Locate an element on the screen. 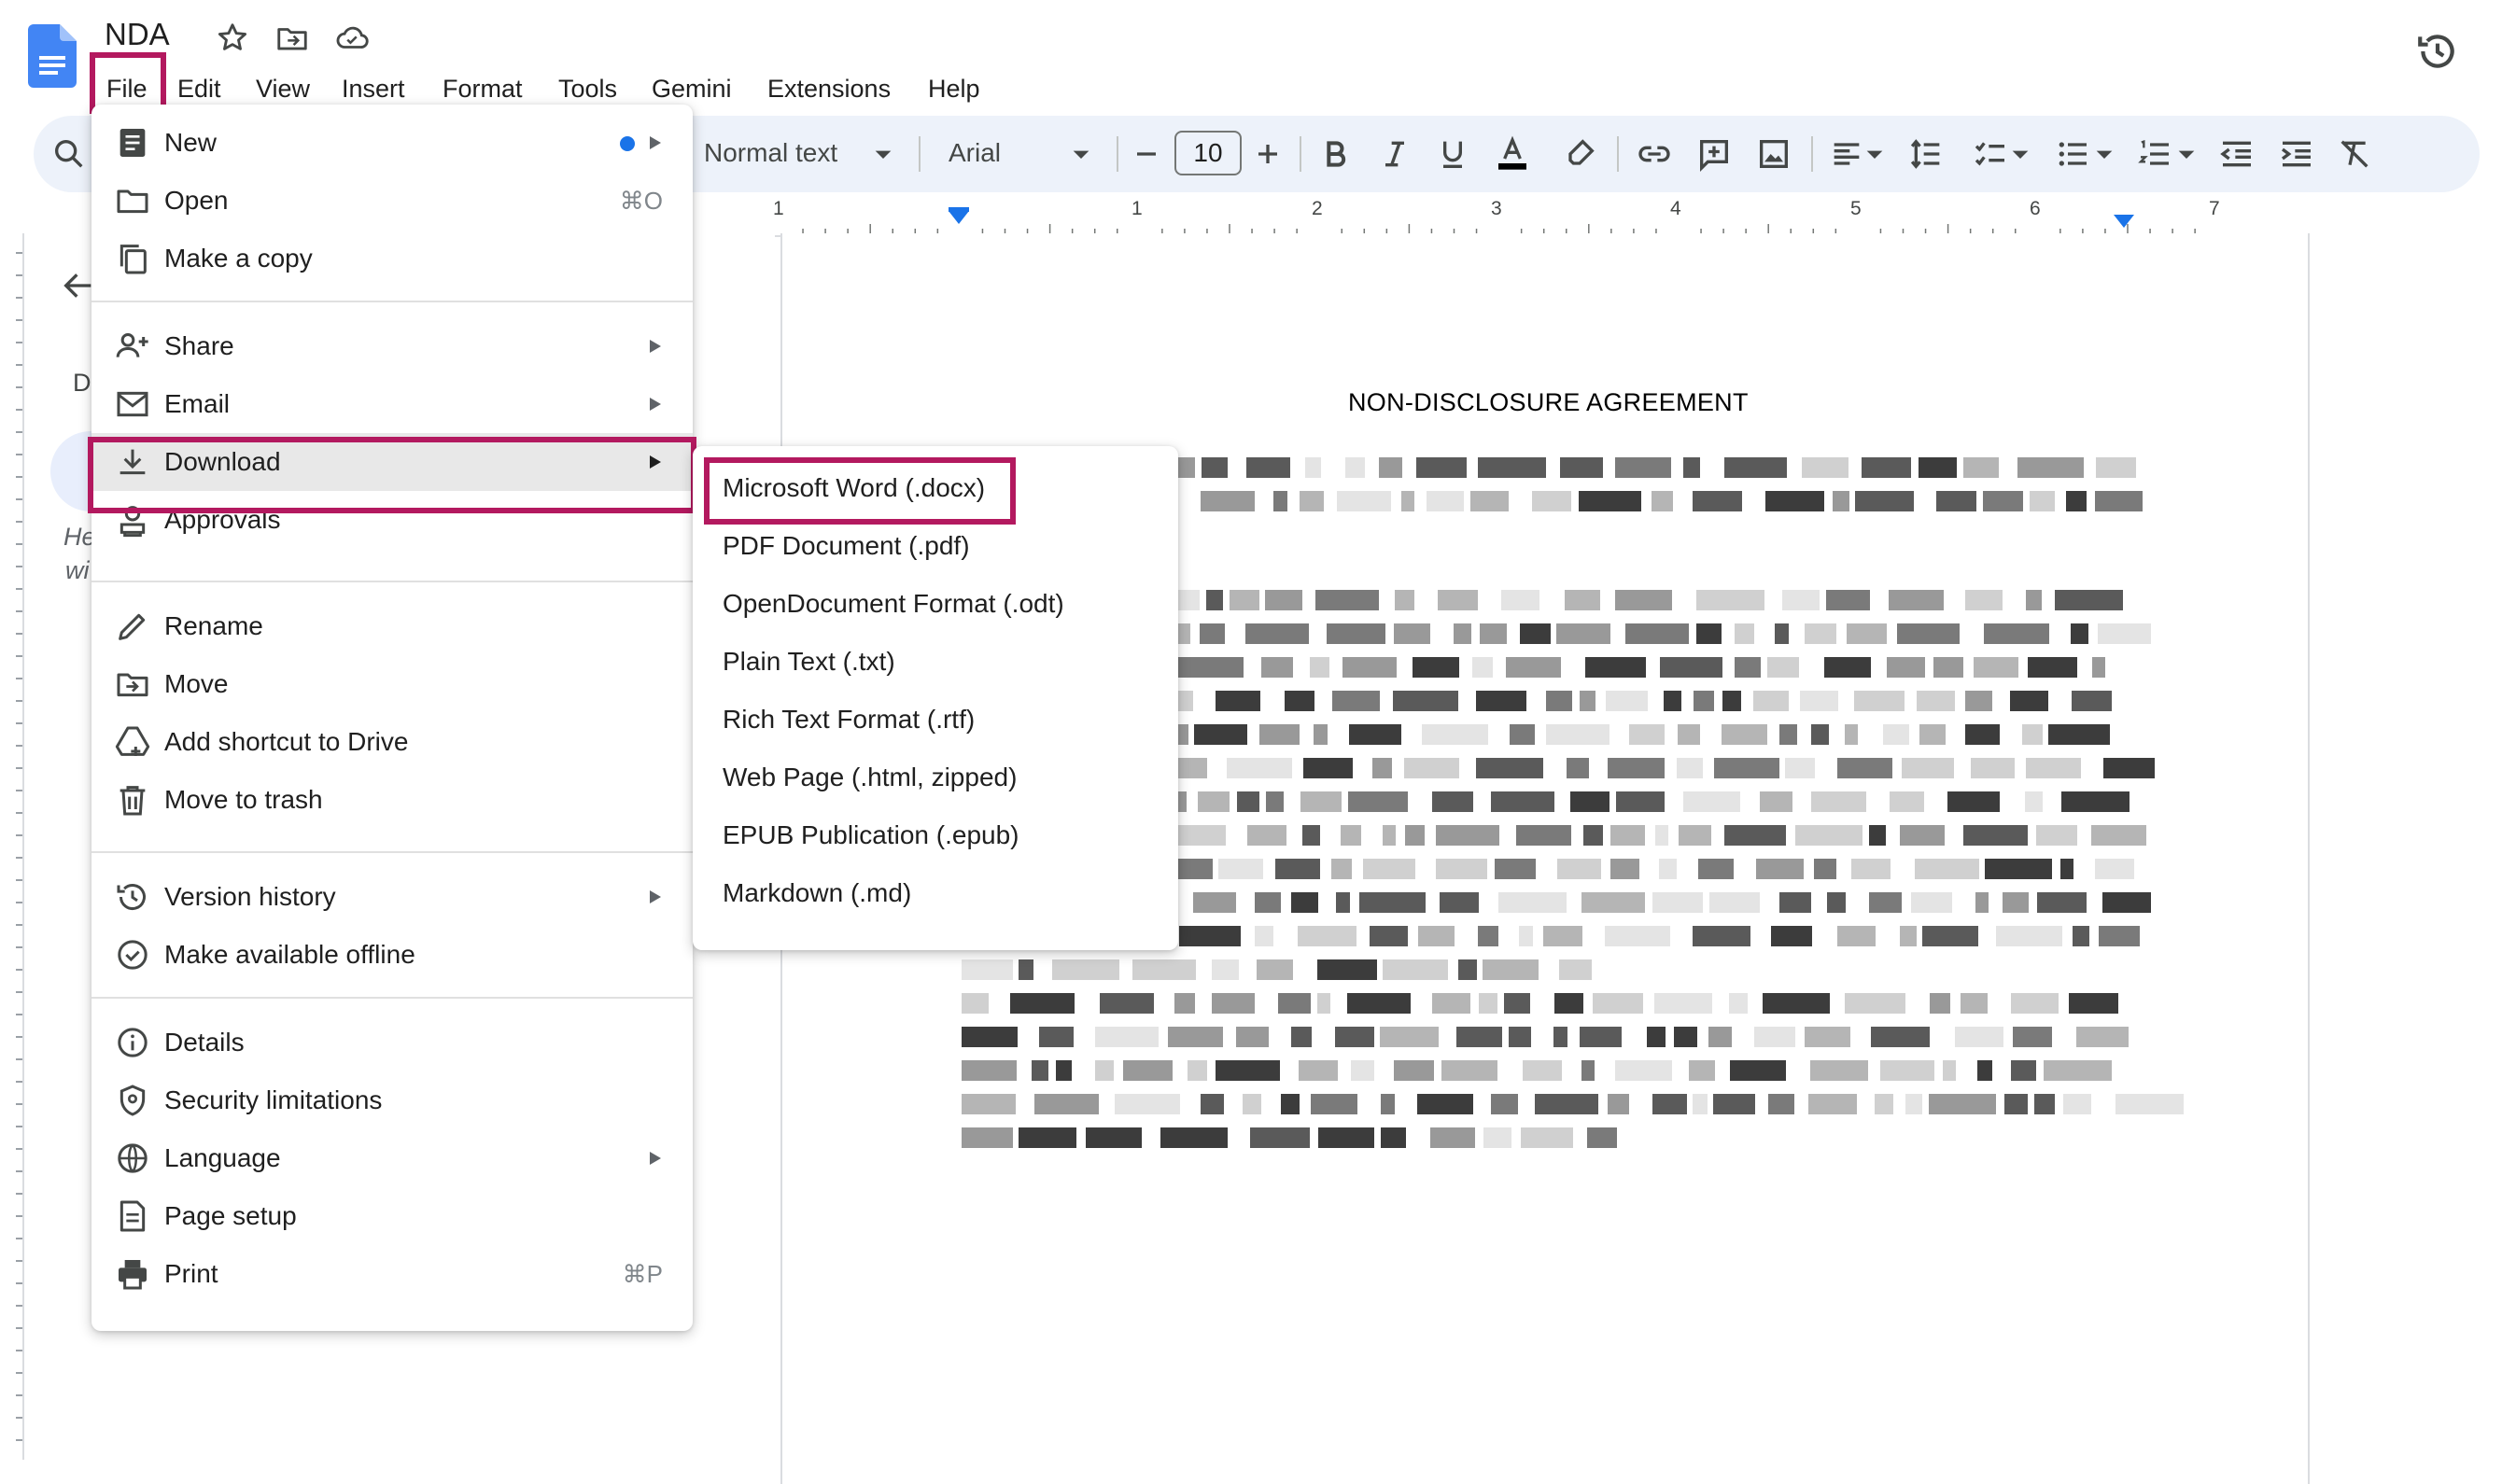 The image size is (2502, 1484). bulleted-list-dropdown-icon is located at coordinates (2104, 154).